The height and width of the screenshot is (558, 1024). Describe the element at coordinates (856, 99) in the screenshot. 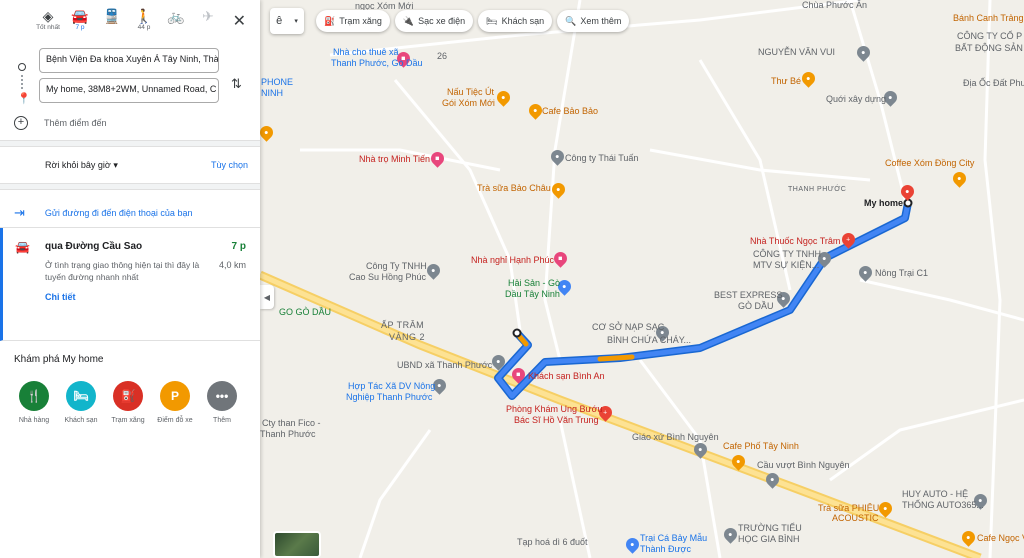

I see `poi-label: Quới xây dựng` at that location.